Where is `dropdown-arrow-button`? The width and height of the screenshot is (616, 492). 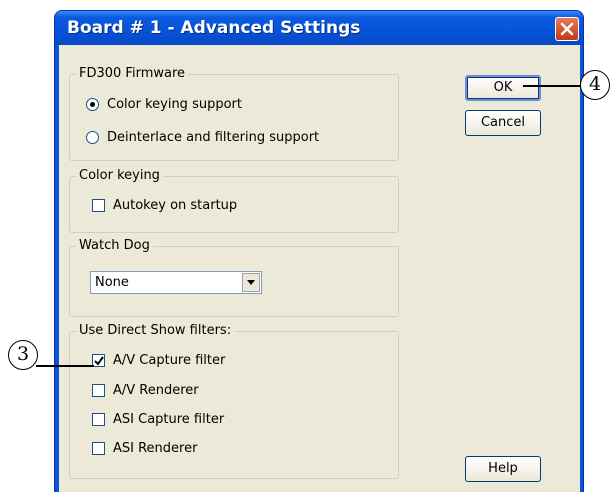
dropdown-arrow-button is located at coordinates (251, 282).